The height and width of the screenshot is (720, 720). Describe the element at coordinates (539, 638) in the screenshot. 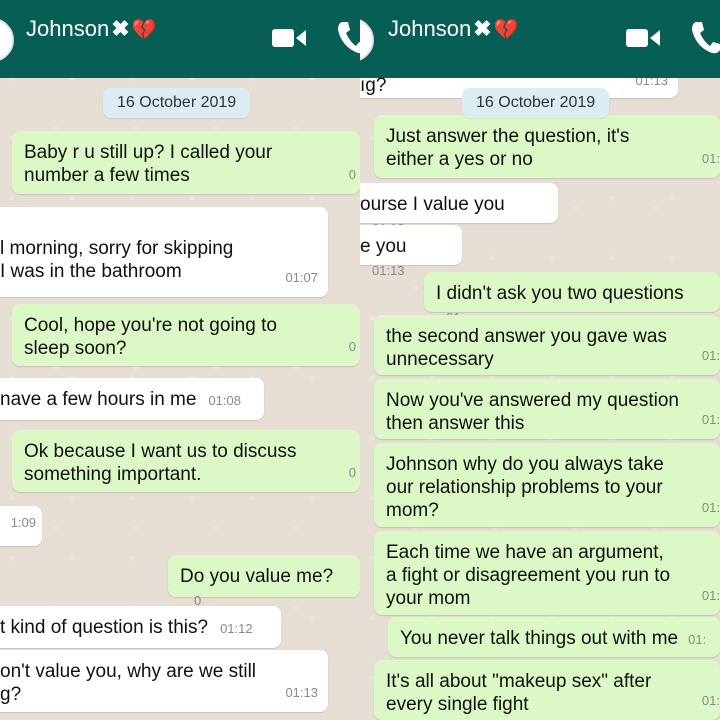

I see `message-text: You never talk things out with me` at that location.